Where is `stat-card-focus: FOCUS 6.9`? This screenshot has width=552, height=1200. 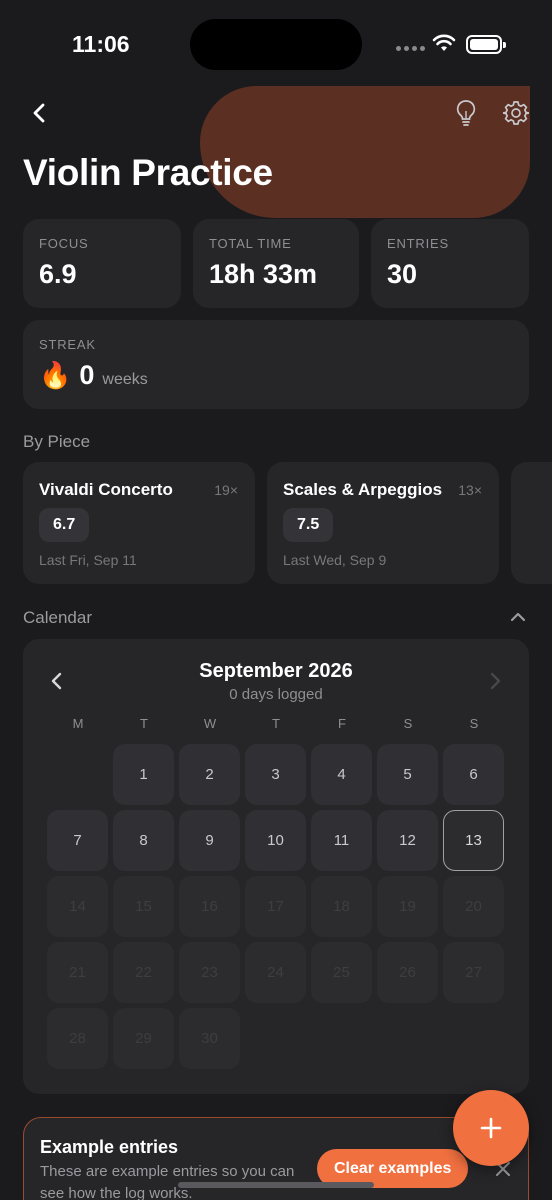 stat-card-focus: FOCUS 6.9 is located at coordinates (102, 263).